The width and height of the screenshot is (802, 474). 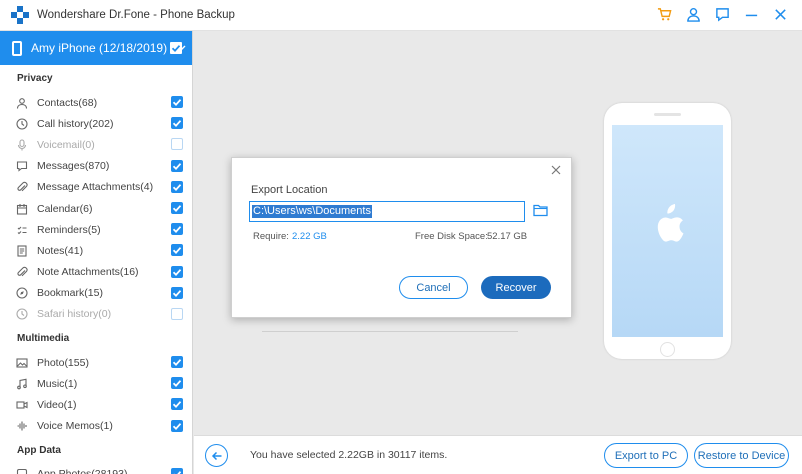 I want to click on sidebar-item-label: Music(1), so click(x=57, y=383).